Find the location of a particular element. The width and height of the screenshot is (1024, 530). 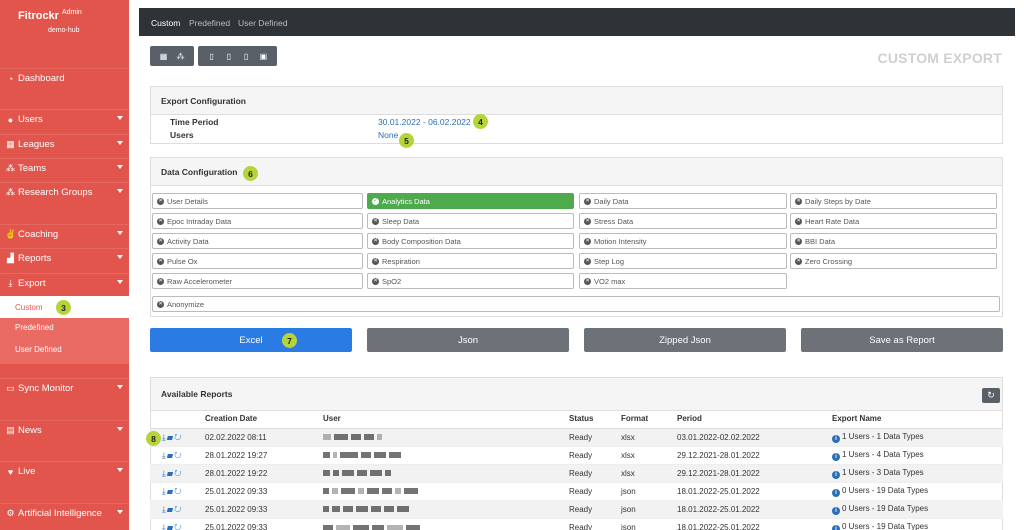

sidebar-item-sync-monitor: ▭ Sync Monitor is located at coordinates (64, 388).